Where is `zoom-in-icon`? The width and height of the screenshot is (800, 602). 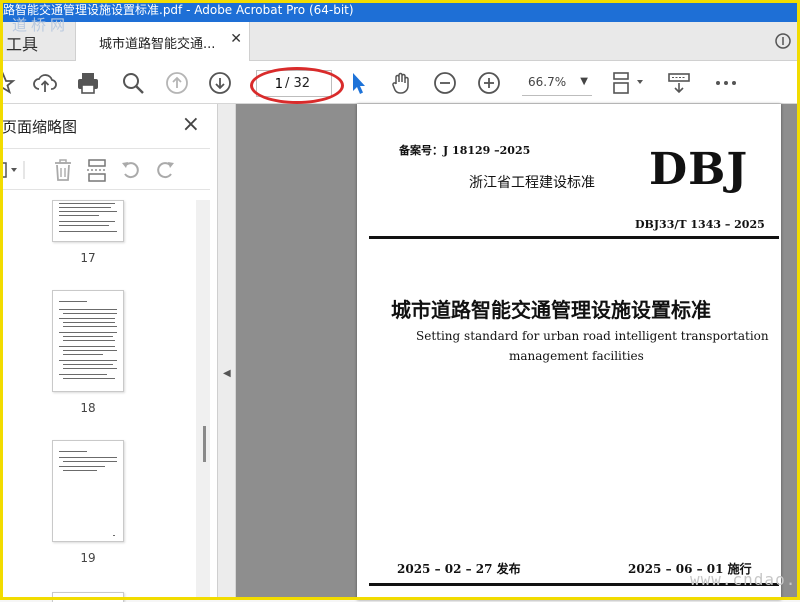 zoom-in-icon is located at coordinates (489, 83).